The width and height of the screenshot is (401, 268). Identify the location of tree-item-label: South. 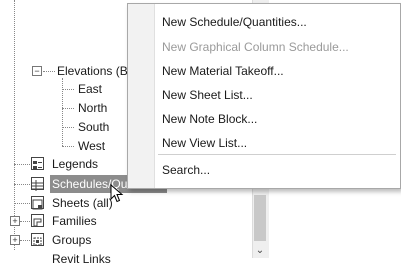
(94, 127).